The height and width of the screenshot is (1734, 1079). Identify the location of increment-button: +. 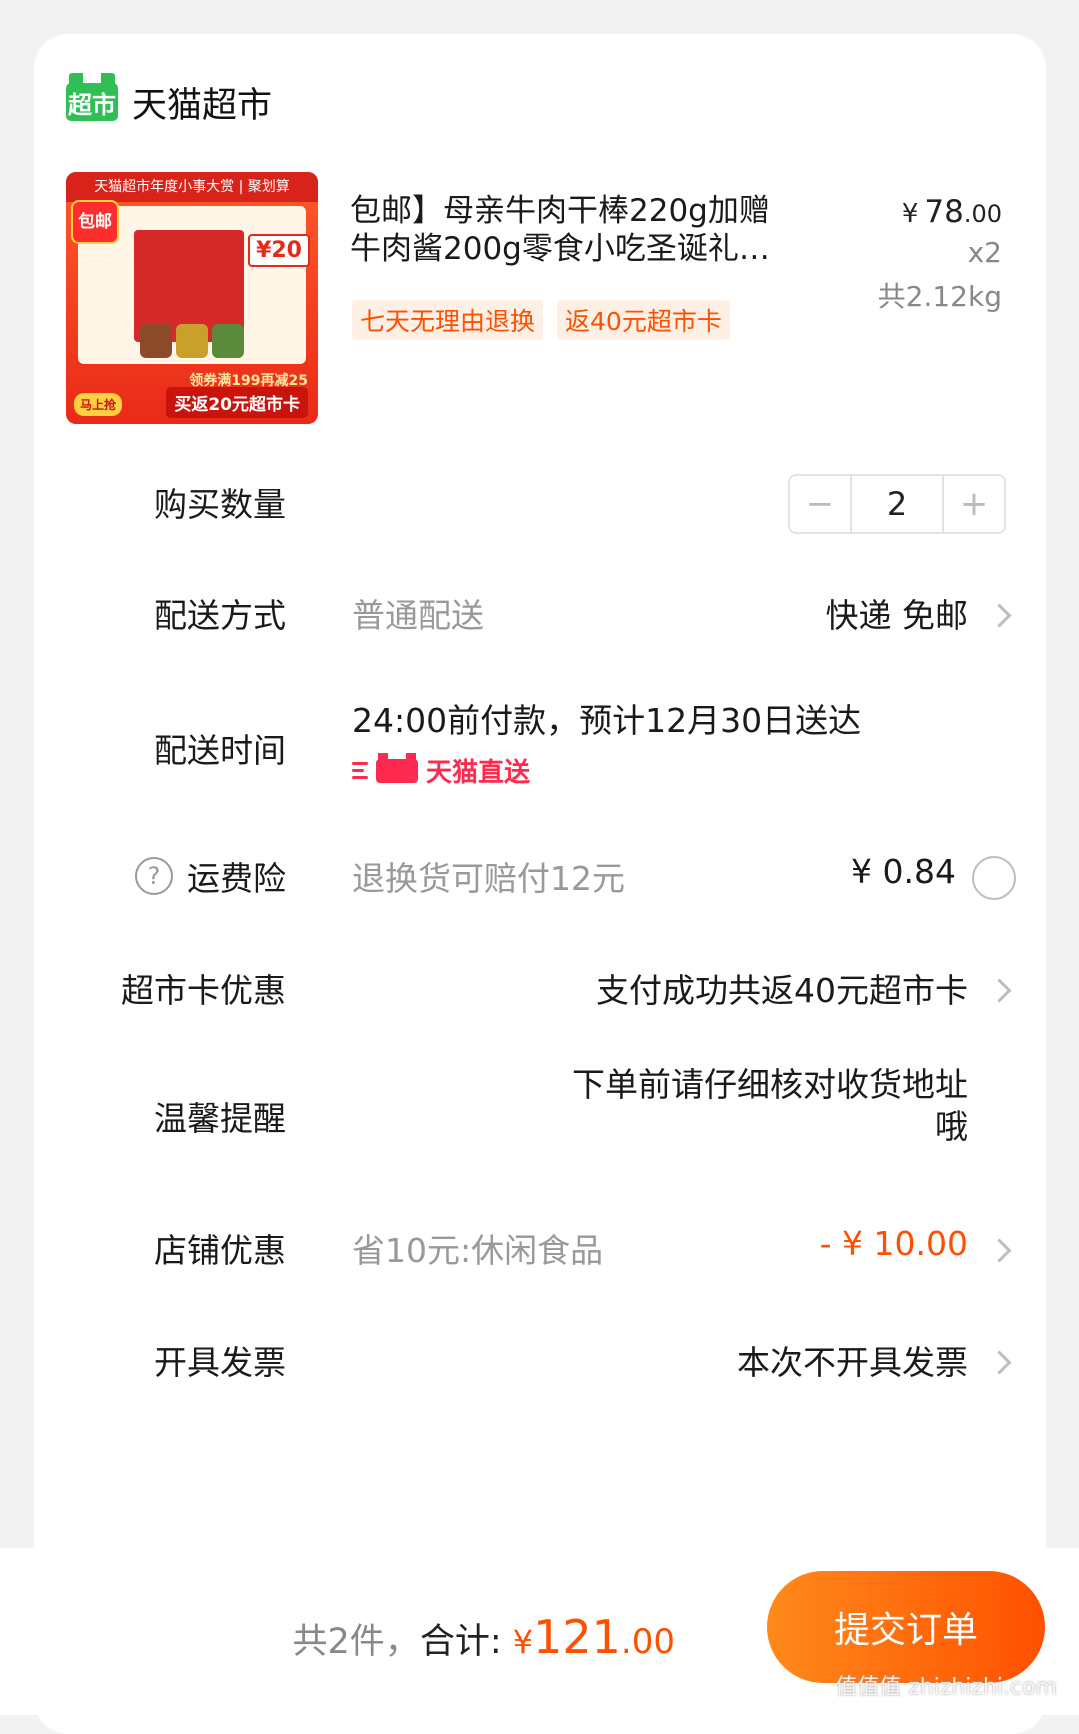
(974, 504).